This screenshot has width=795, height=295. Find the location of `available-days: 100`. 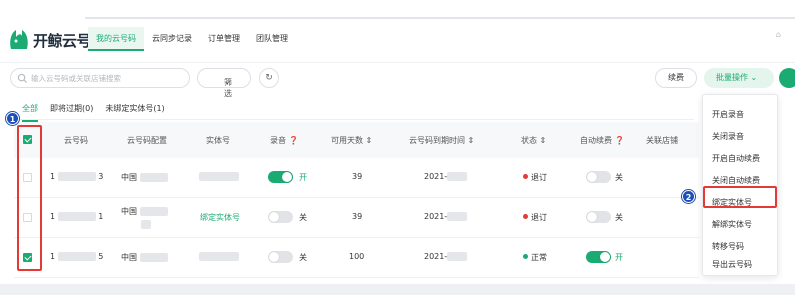

available-days: 100 is located at coordinates (357, 256).